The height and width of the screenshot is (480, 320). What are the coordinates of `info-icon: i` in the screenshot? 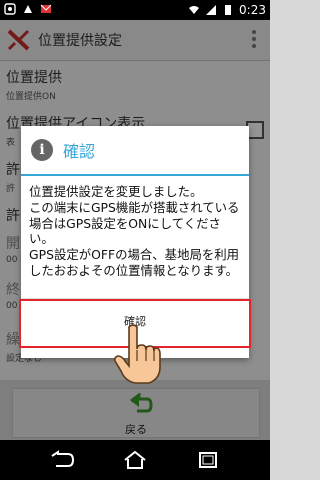 It's located at (42, 150).